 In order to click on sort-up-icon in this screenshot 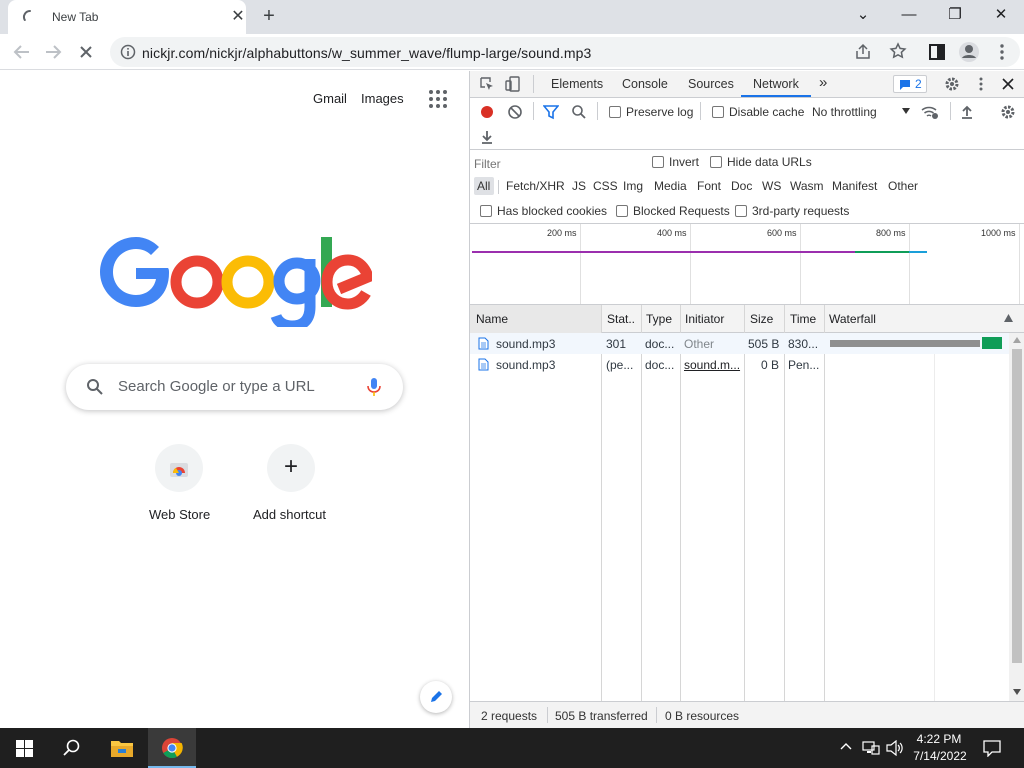, I will do `click(1008, 318)`.